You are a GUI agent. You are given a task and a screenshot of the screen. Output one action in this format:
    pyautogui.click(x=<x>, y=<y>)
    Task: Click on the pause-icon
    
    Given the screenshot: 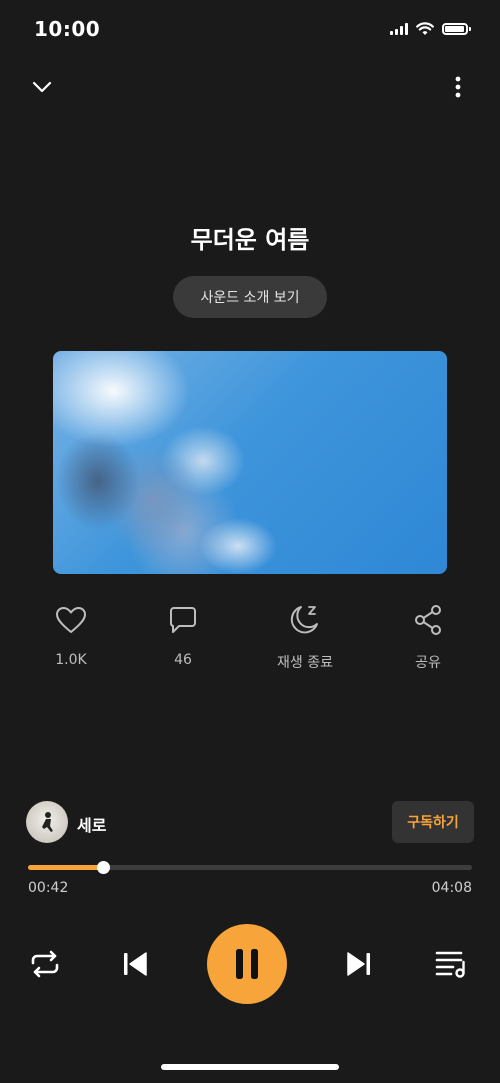 What is the action you would take?
    pyautogui.click(x=247, y=964)
    